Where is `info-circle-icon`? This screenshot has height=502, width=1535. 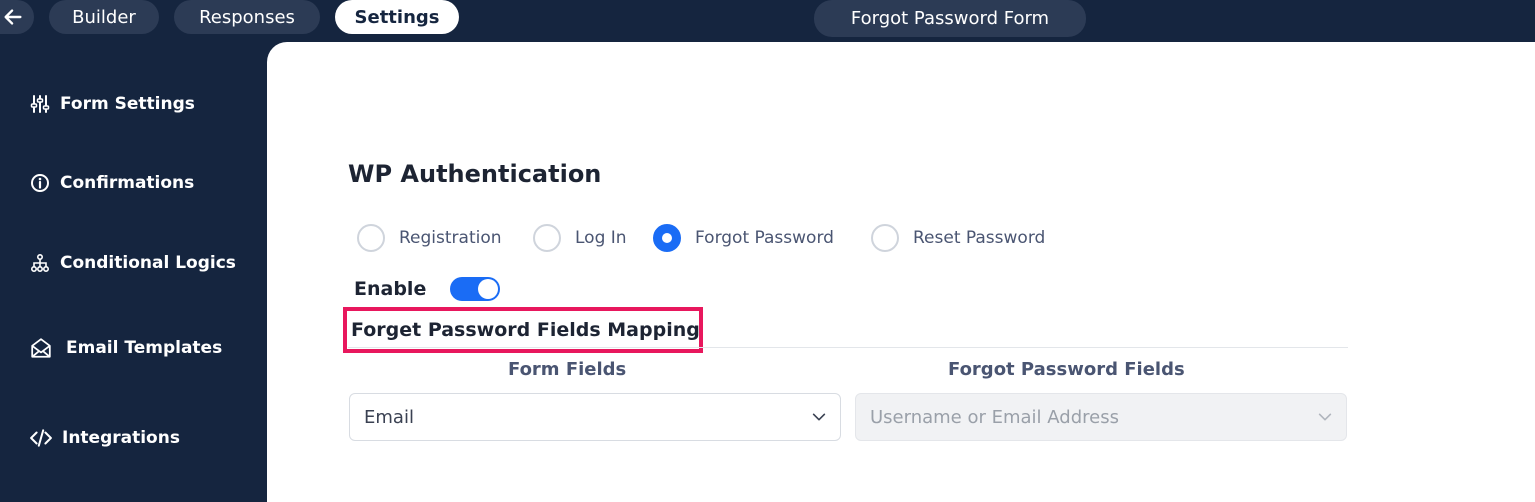
info-circle-icon is located at coordinates (40, 183).